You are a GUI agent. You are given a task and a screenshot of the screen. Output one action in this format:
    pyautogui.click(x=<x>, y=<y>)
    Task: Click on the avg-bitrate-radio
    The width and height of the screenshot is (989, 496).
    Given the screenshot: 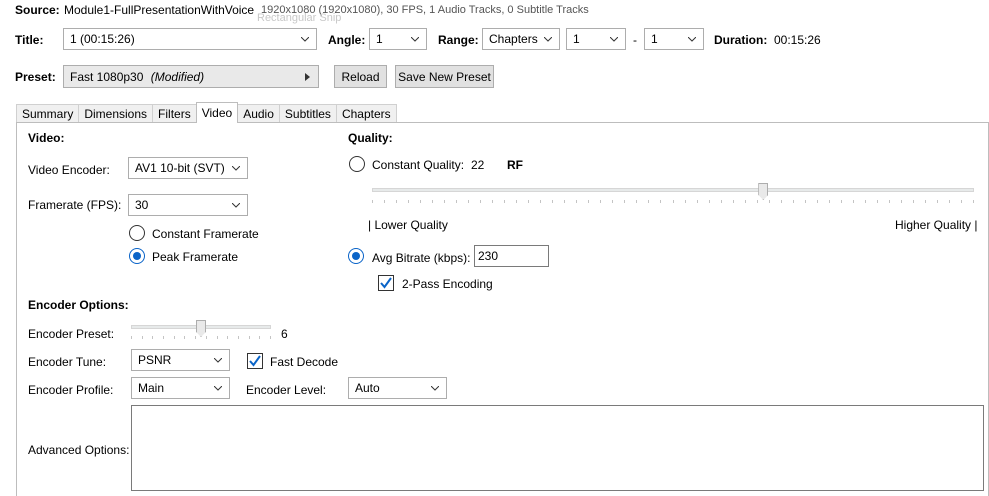 What is the action you would take?
    pyautogui.click(x=356, y=256)
    